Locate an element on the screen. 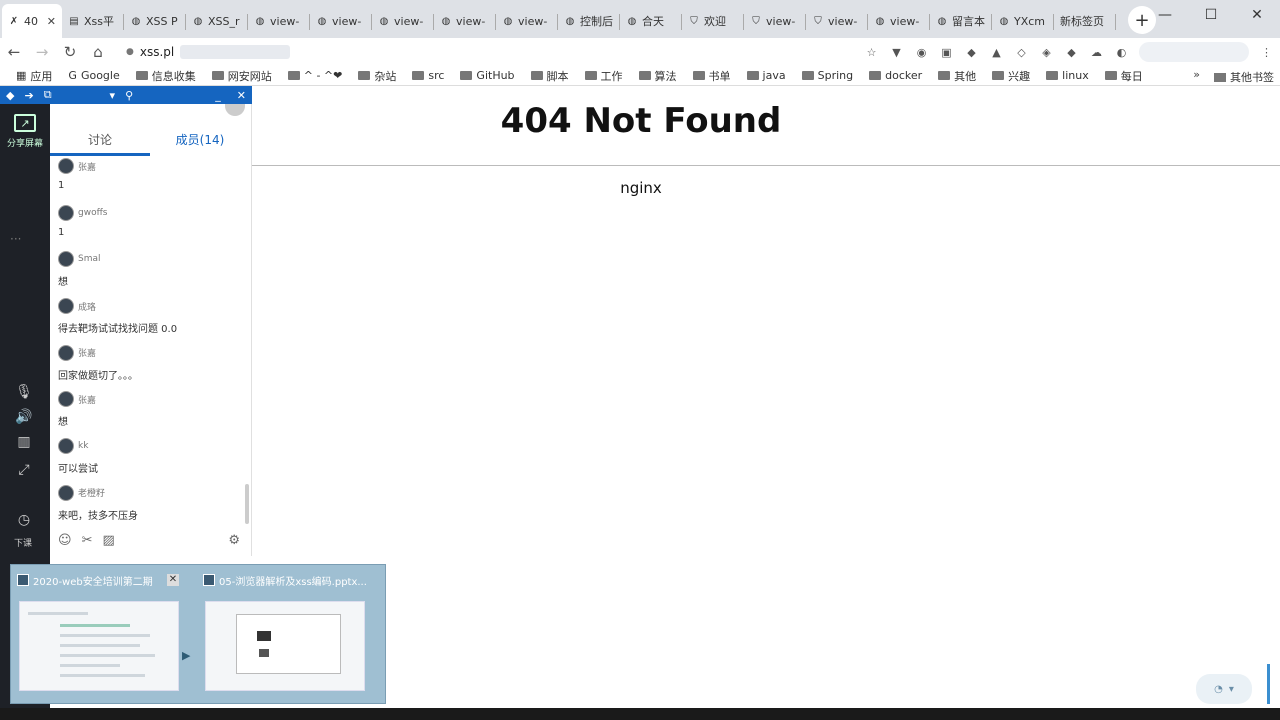  arrow-right-icon: ➔ is located at coordinates (28, 95).